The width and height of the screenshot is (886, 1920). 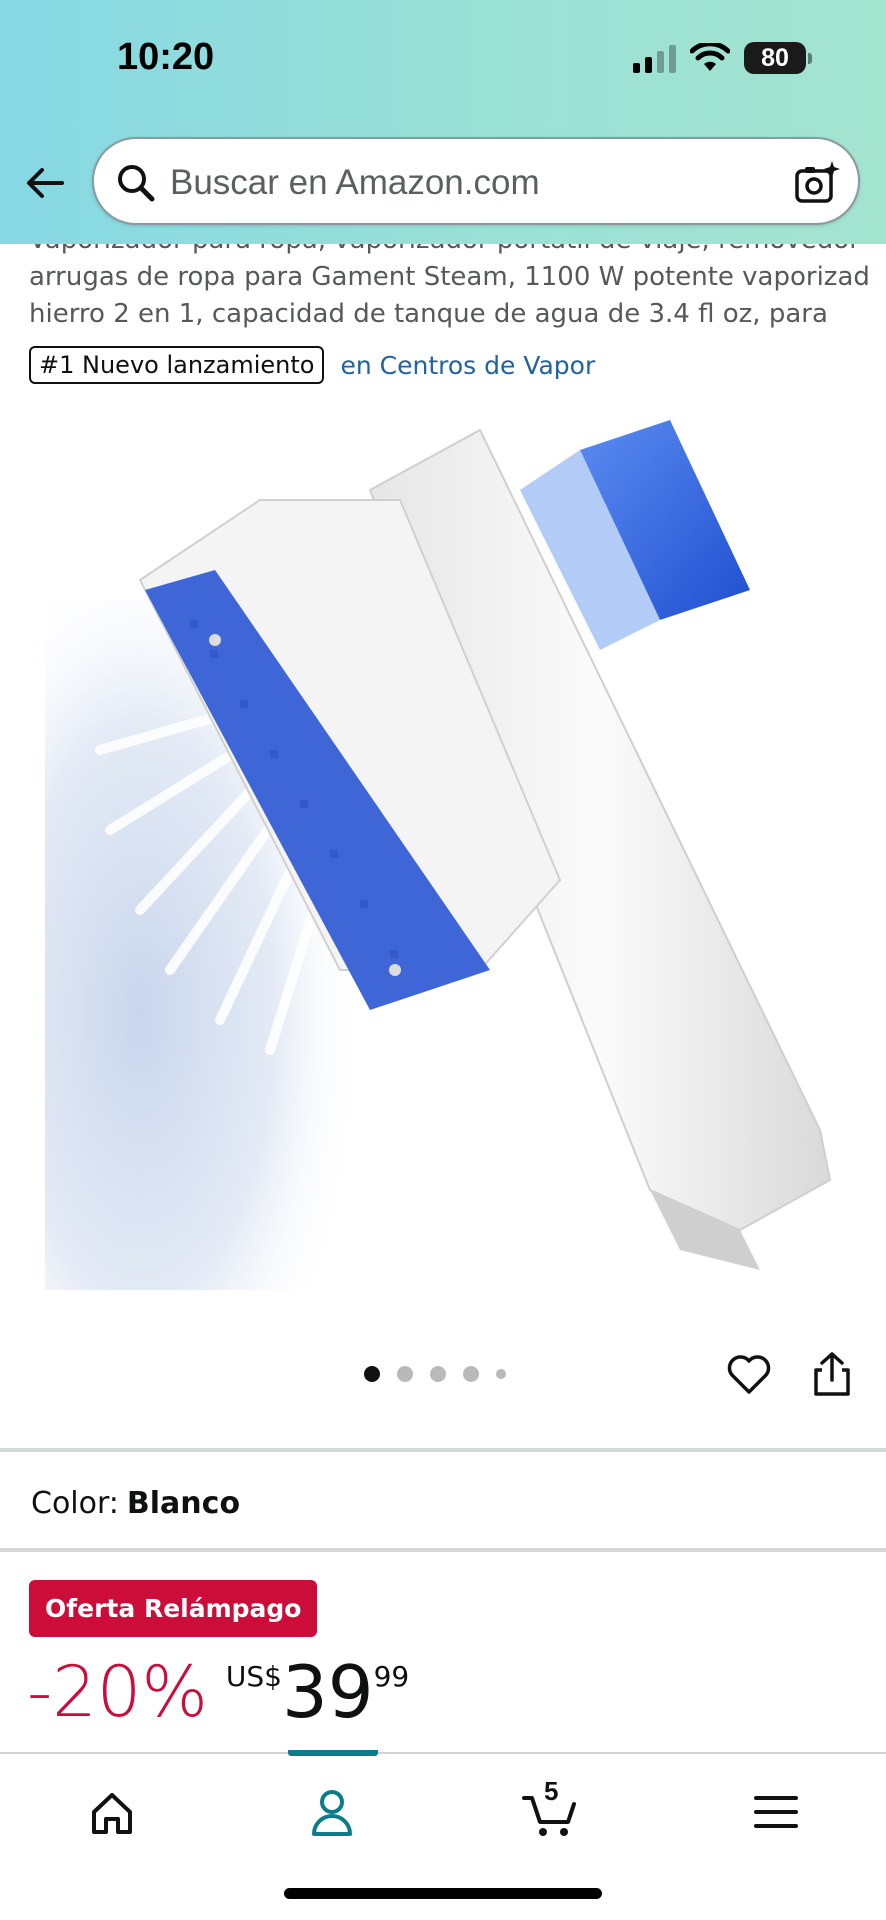 I want to click on search-input: Buscar en Amazon.com, so click(x=476, y=181).